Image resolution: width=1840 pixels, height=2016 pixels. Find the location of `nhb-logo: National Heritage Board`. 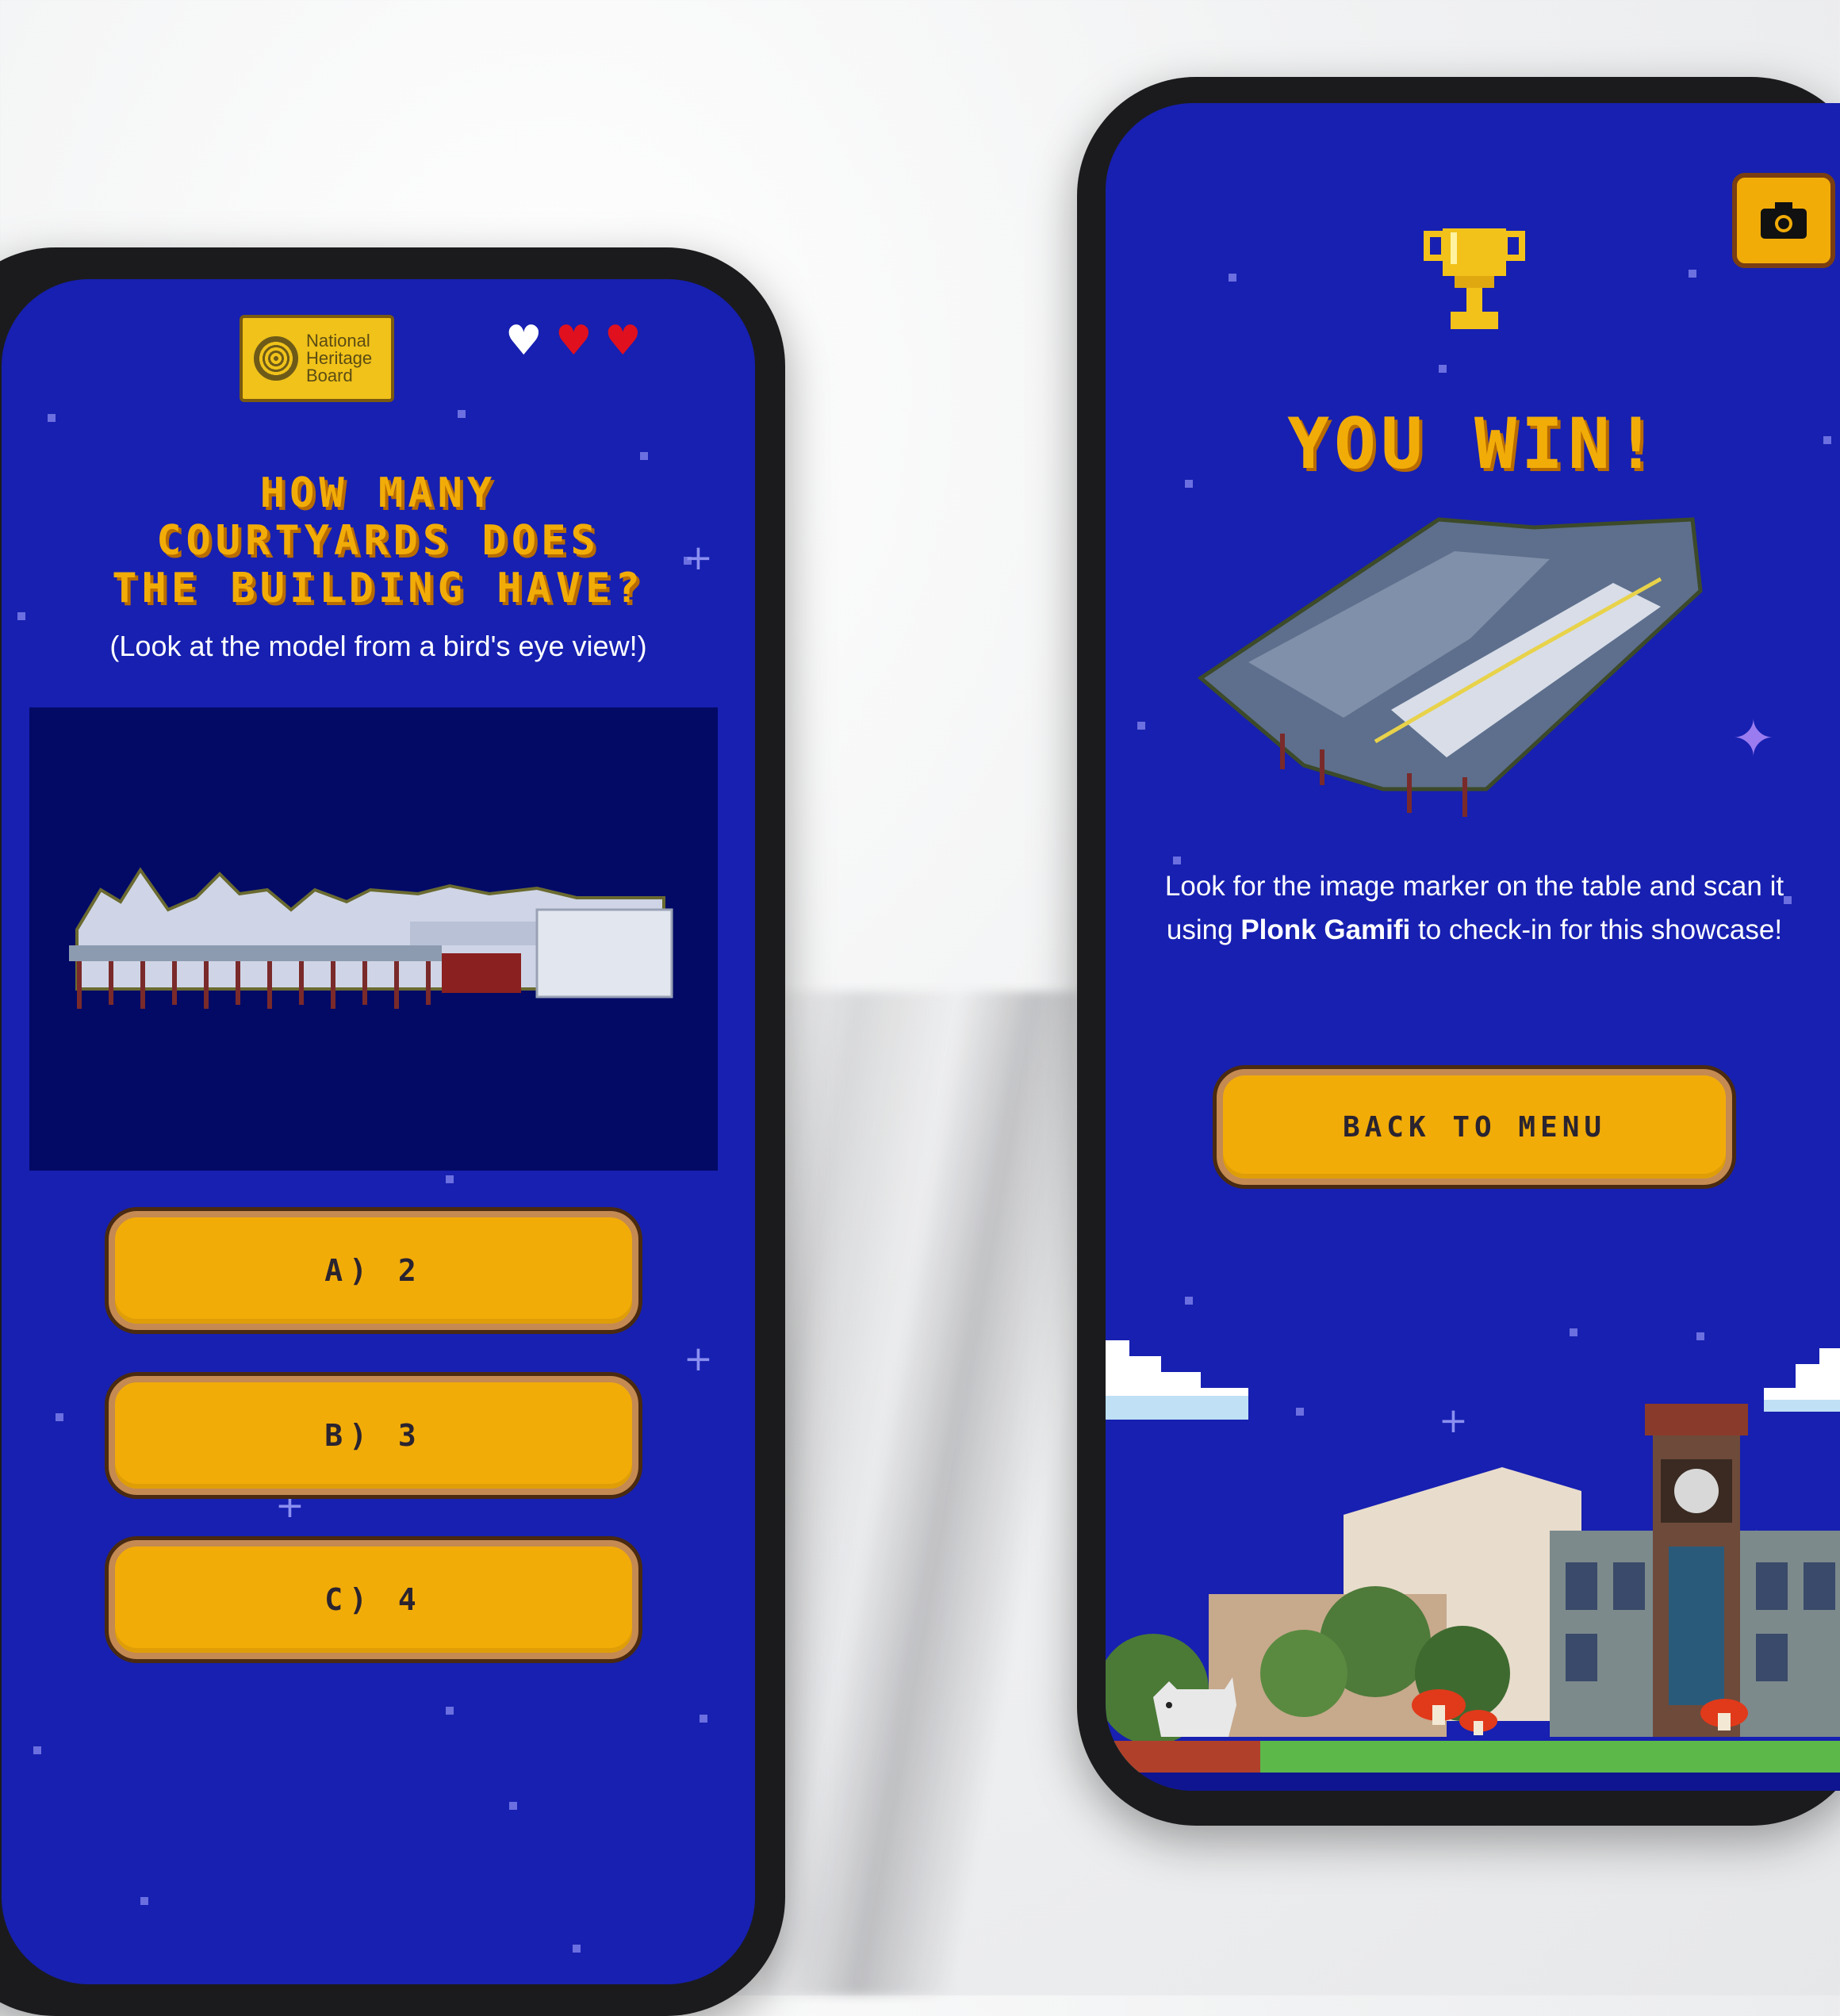

nhb-logo: National Heritage Board is located at coordinates (317, 358).